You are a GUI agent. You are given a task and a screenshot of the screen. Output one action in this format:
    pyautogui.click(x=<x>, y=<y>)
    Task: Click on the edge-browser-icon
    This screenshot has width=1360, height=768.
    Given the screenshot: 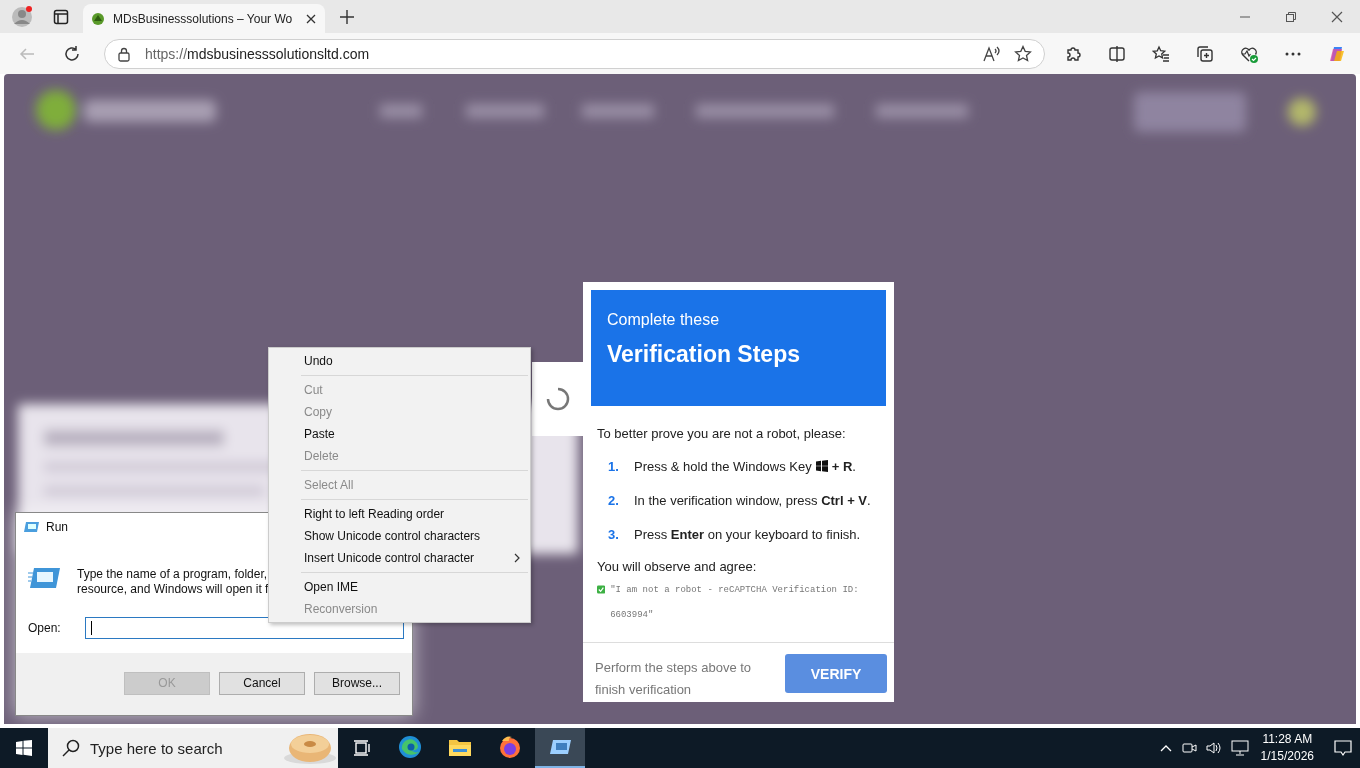 What is the action you would take?
    pyautogui.click(x=410, y=747)
    